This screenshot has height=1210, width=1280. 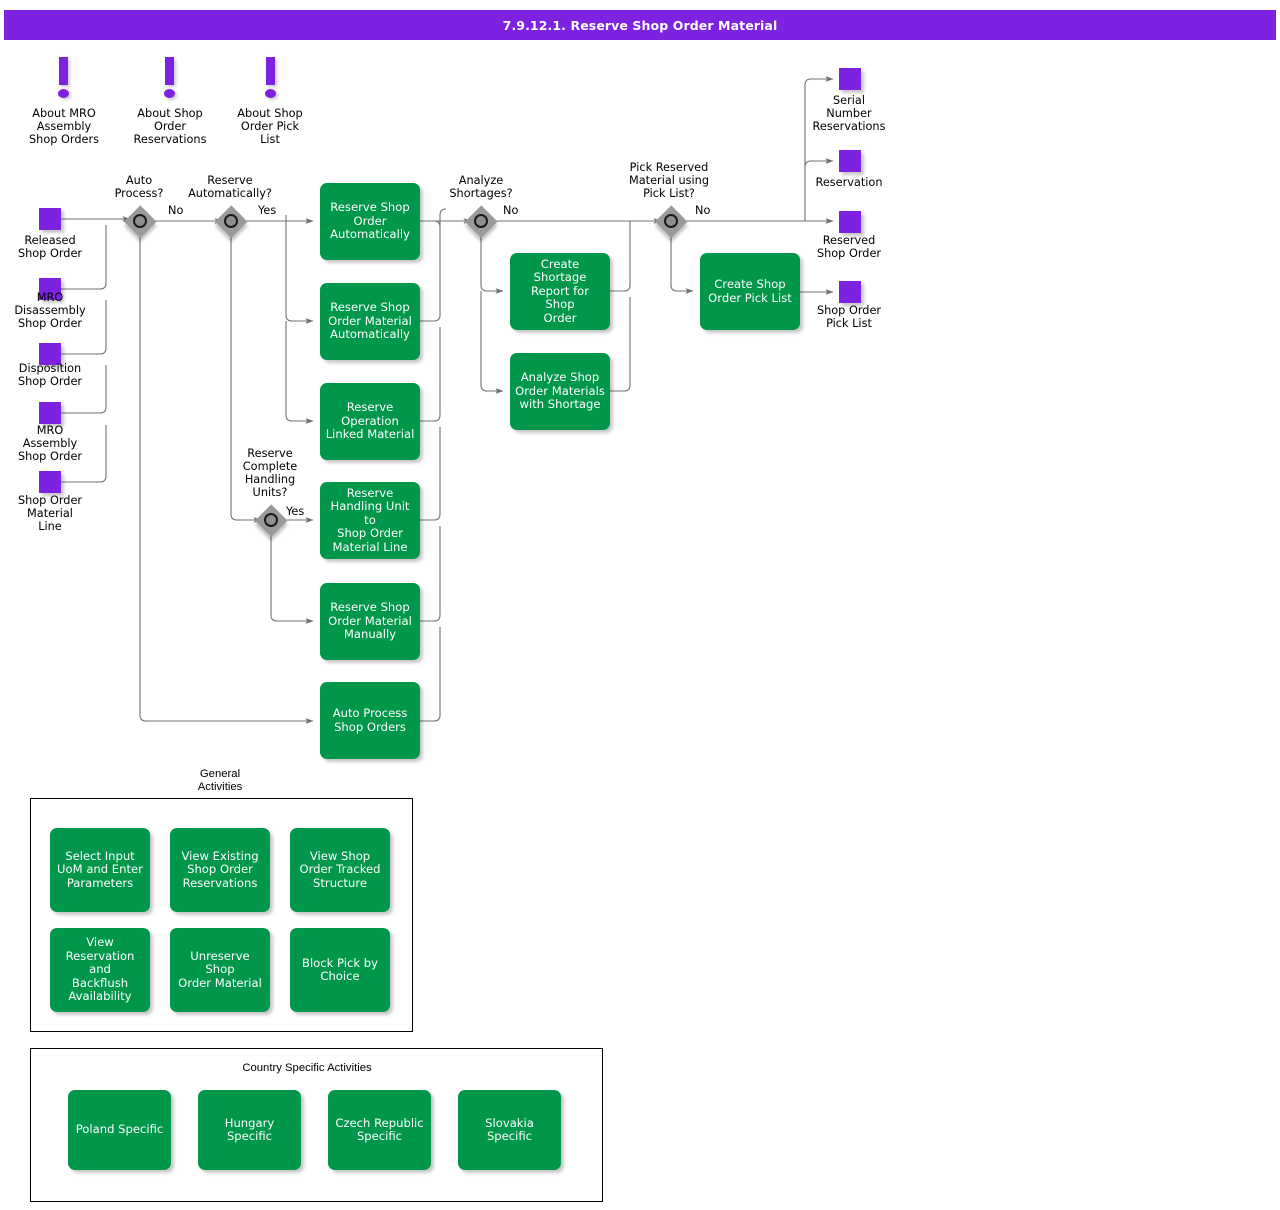 What do you see at coordinates (850, 79) in the screenshot?
I see `serial-number-reservations-node` at bounding box center [850, 79].